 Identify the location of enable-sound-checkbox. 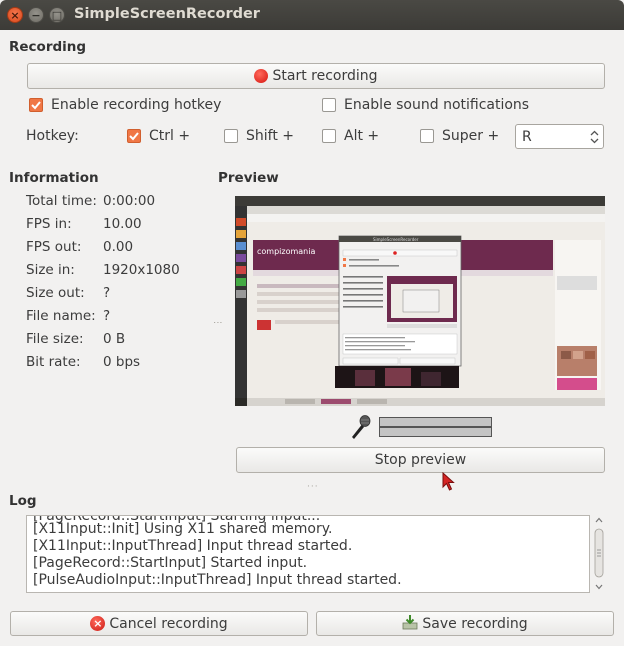
(329, 105).